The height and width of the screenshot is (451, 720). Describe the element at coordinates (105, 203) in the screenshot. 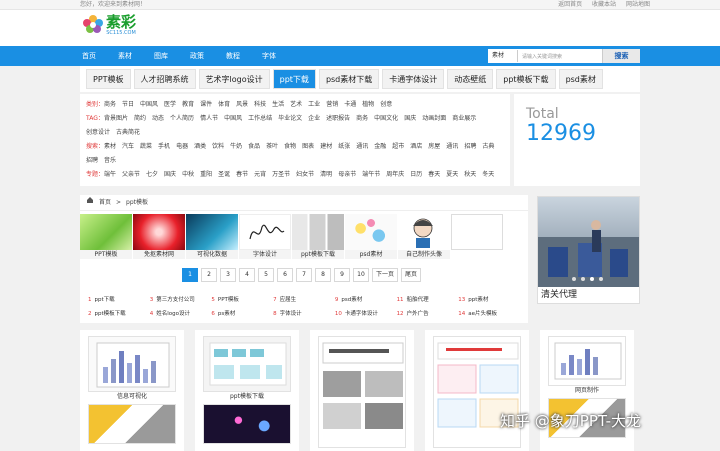

I see `breadcrumb-home: 首页` at that location.